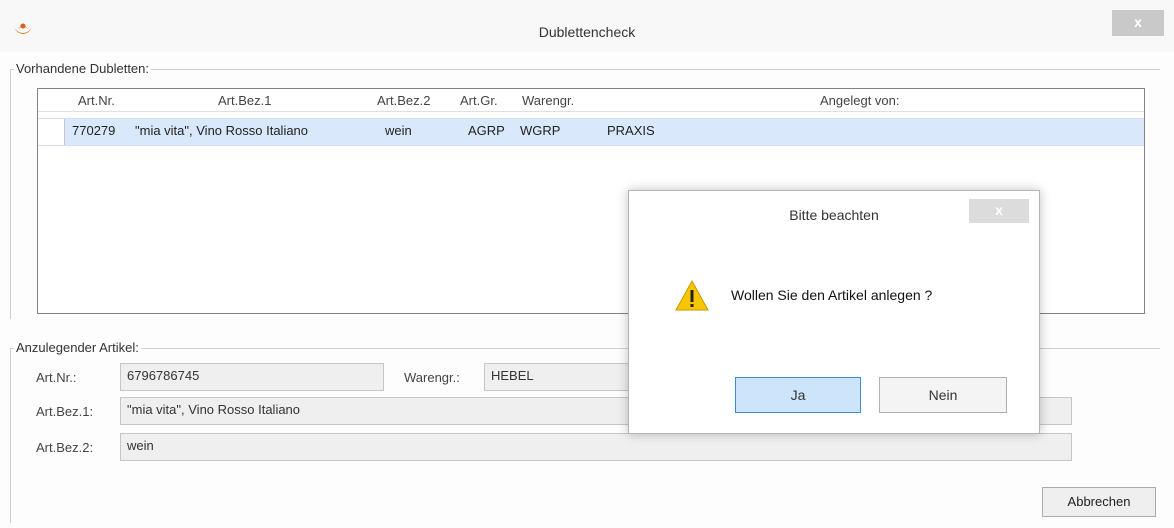 This screenshot has height=528, width=1174. I want to click on window-close-button: x, so click(1138, 23).